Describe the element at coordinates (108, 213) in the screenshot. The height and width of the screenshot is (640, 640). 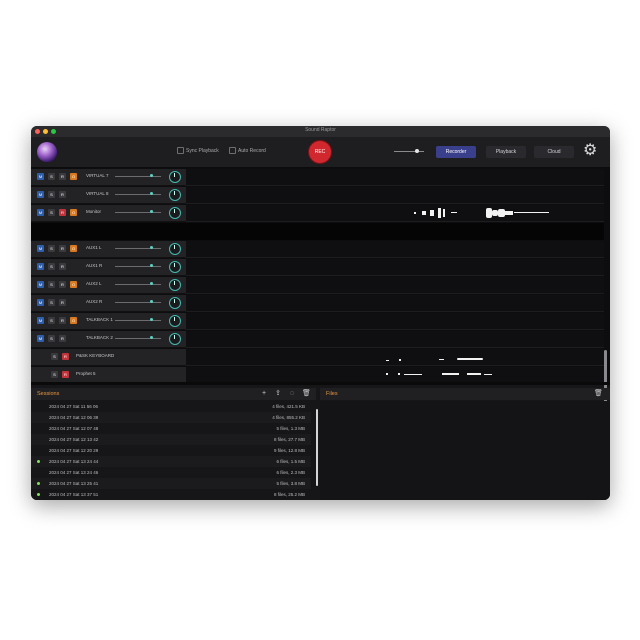
I see `track-controls: M S R O Monitor` at that location.